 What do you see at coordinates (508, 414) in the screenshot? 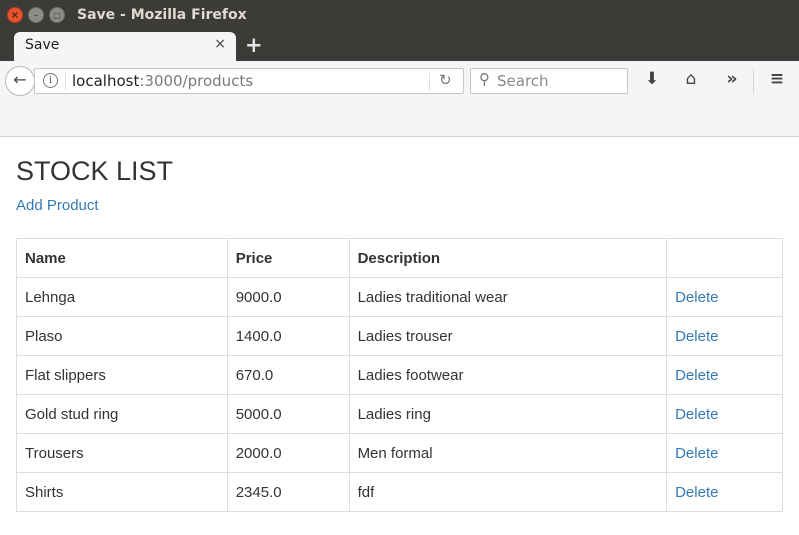
I see `cell-description: Ladies ring` at bounding box center [508, 414].